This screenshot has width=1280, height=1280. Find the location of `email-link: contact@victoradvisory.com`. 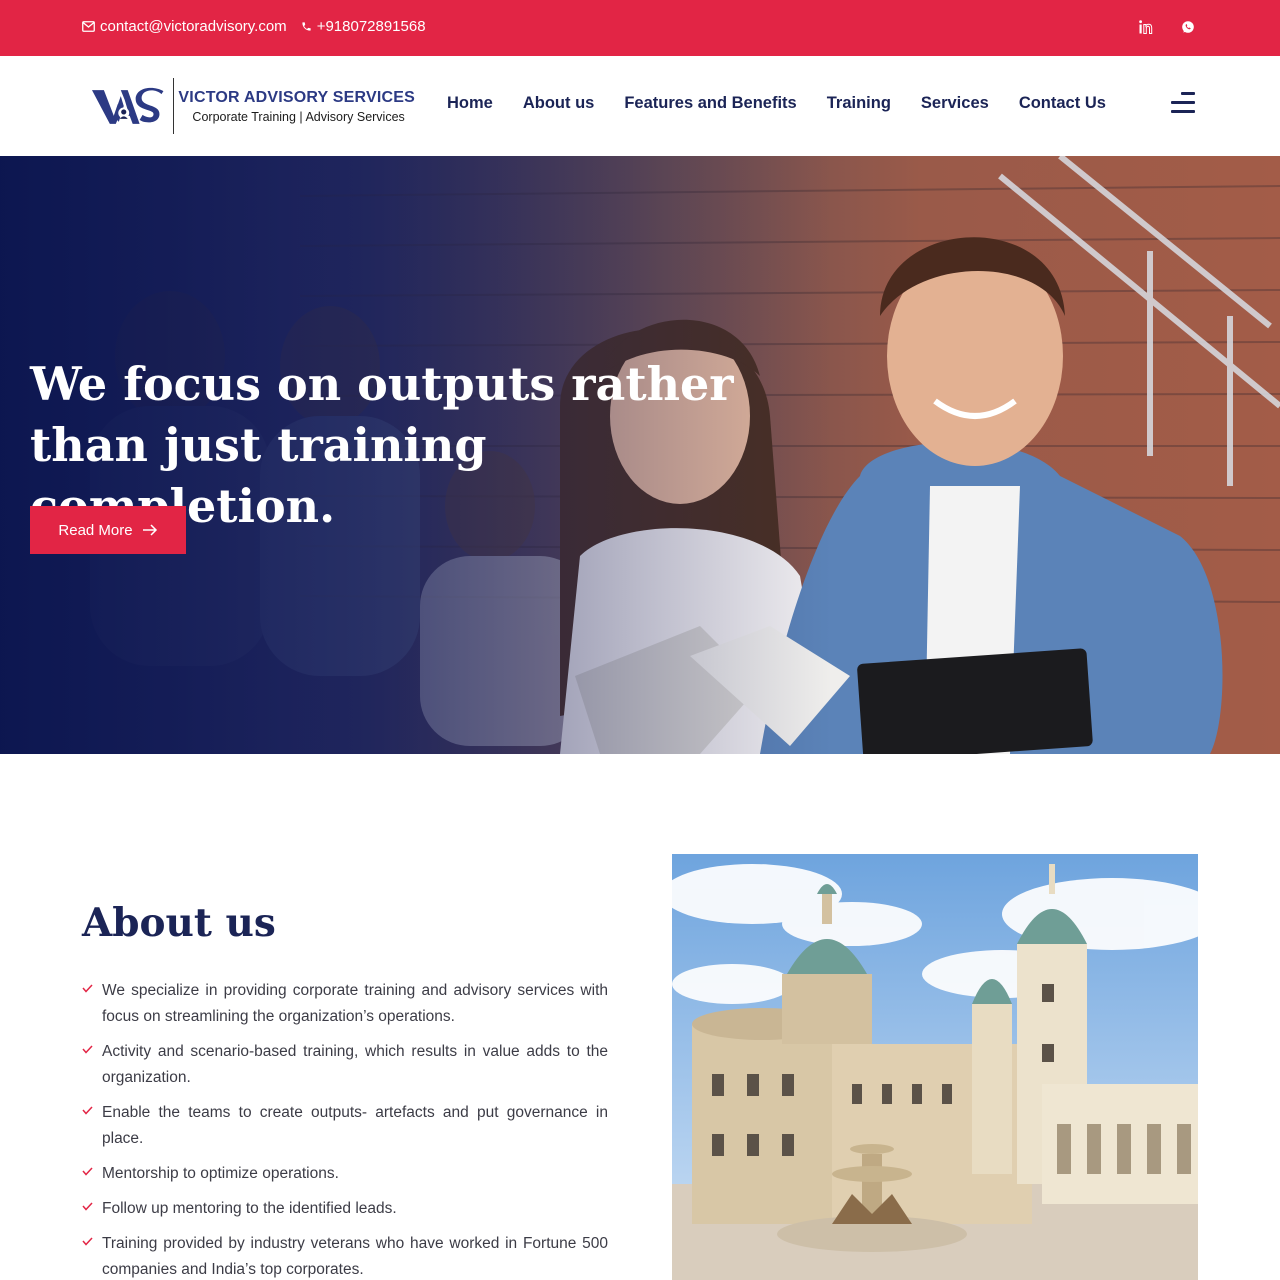

email-link: contact@victoradvisory.com is located at coordinates (184, 26).